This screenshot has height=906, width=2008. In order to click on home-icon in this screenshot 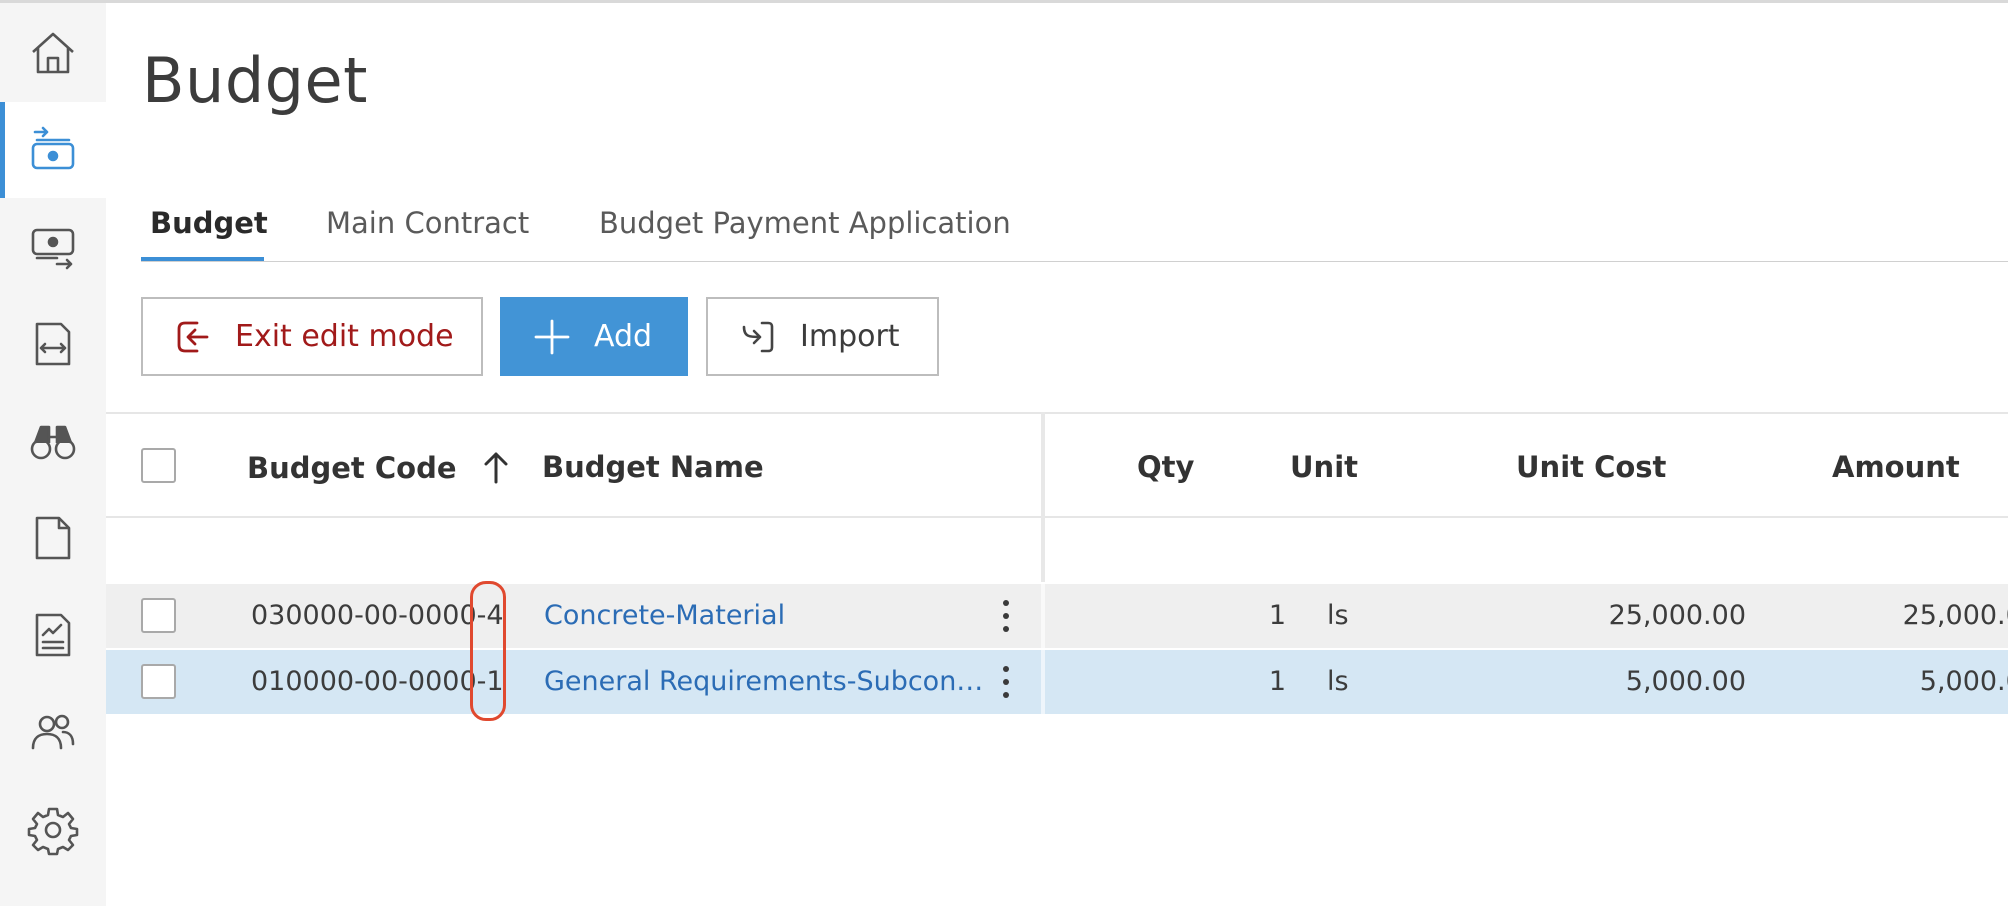, I will do `click(53, 53)`.